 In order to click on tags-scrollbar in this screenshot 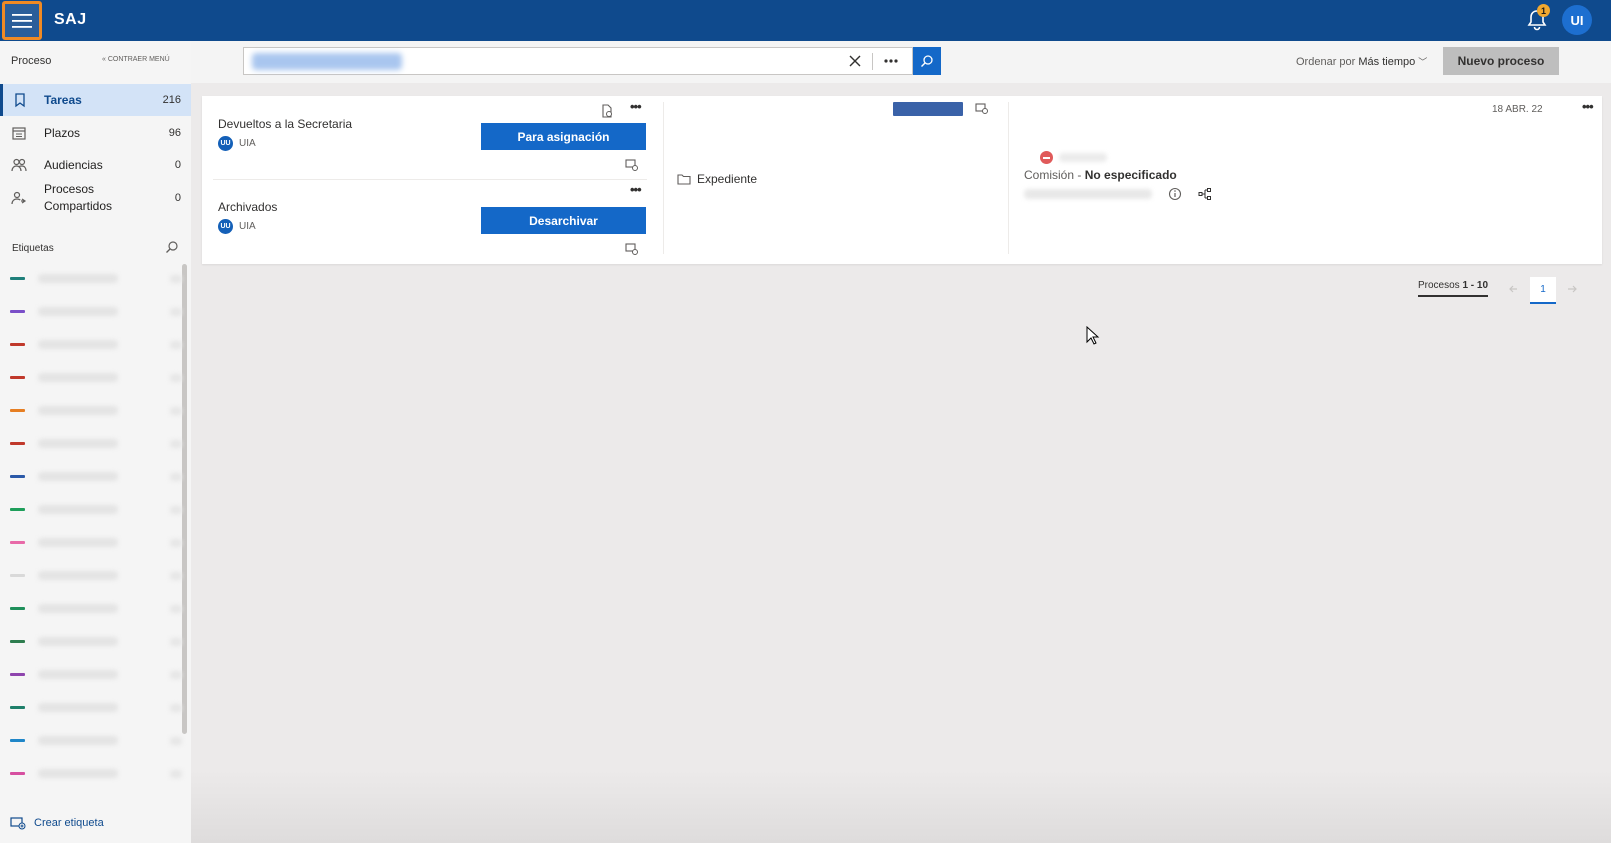, I will do `click(184, 499)`.